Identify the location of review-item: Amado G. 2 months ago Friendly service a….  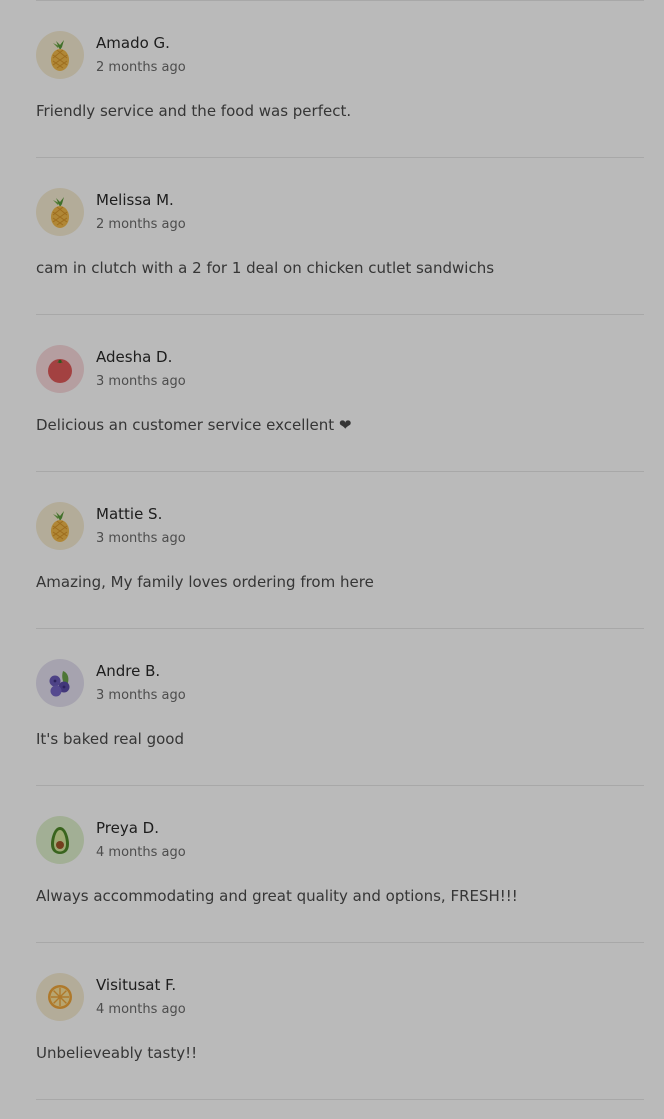
(340, 79).